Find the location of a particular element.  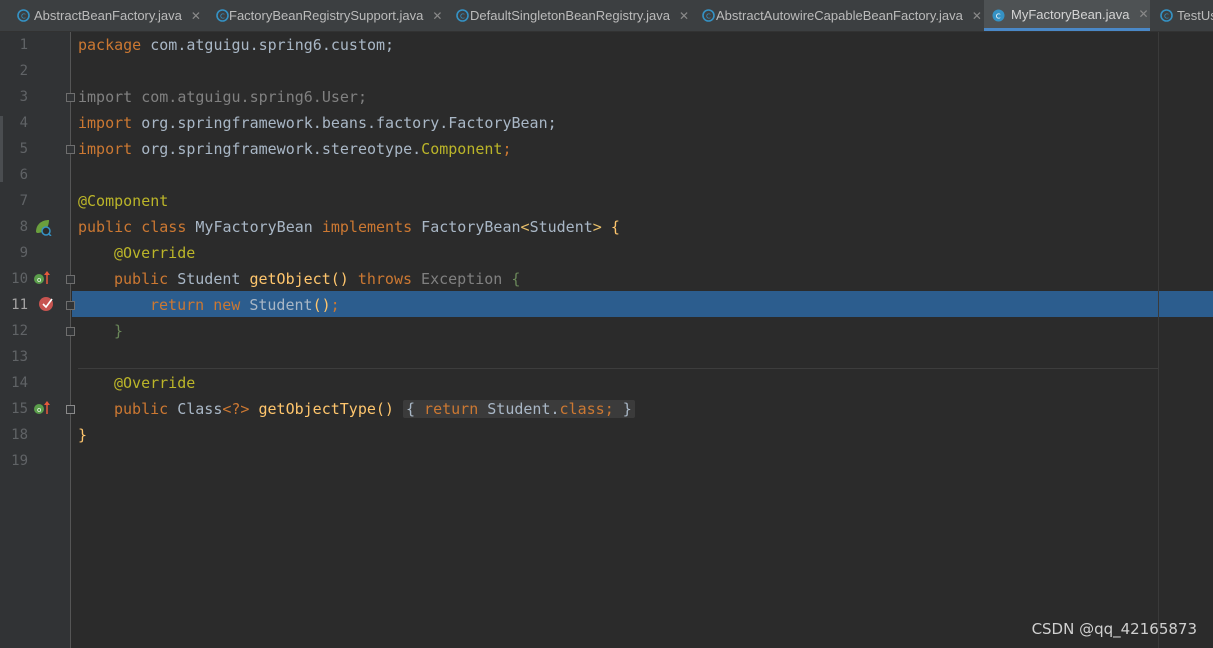

watermark: CSDN @qq_42165873 is located at coordinates (1114, 629).